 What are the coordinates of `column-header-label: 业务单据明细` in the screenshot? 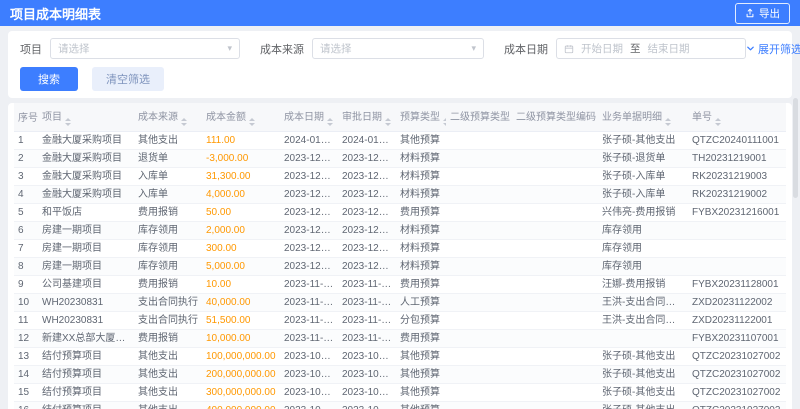 It's located at (632, 117).